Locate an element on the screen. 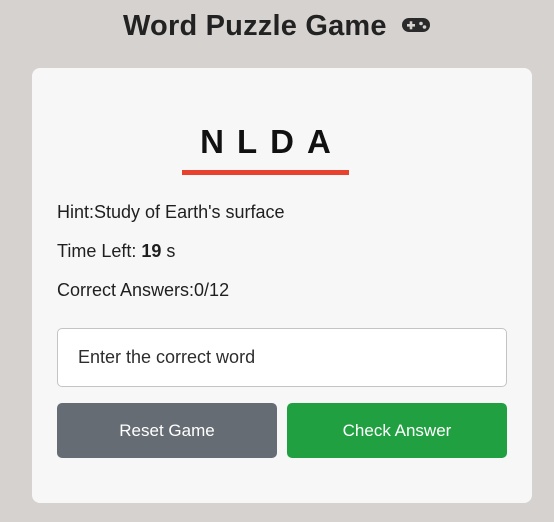 Image resolution: width=554 pixels, height=522 pixels. time-left-unit: s is located at coordinates (168, 251).